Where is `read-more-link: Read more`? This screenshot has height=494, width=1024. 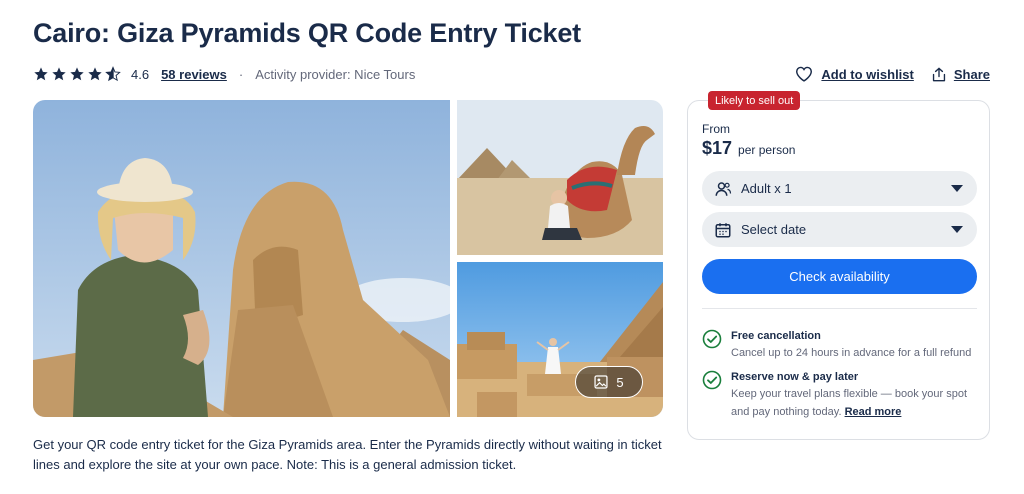 read-more-link: Read more is located at coordinates (873, 412).